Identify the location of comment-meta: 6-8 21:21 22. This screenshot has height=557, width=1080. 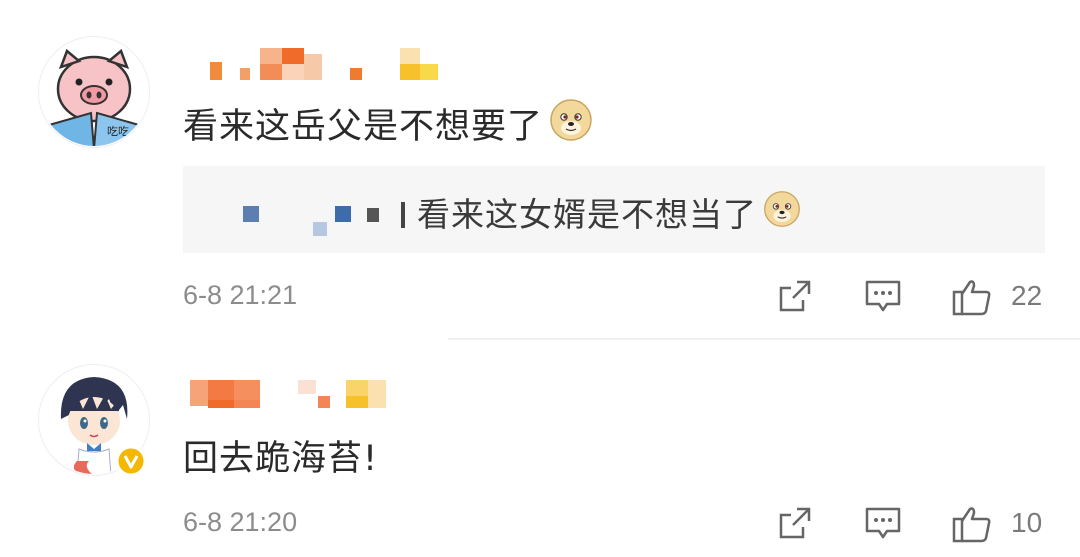
(618, 298).